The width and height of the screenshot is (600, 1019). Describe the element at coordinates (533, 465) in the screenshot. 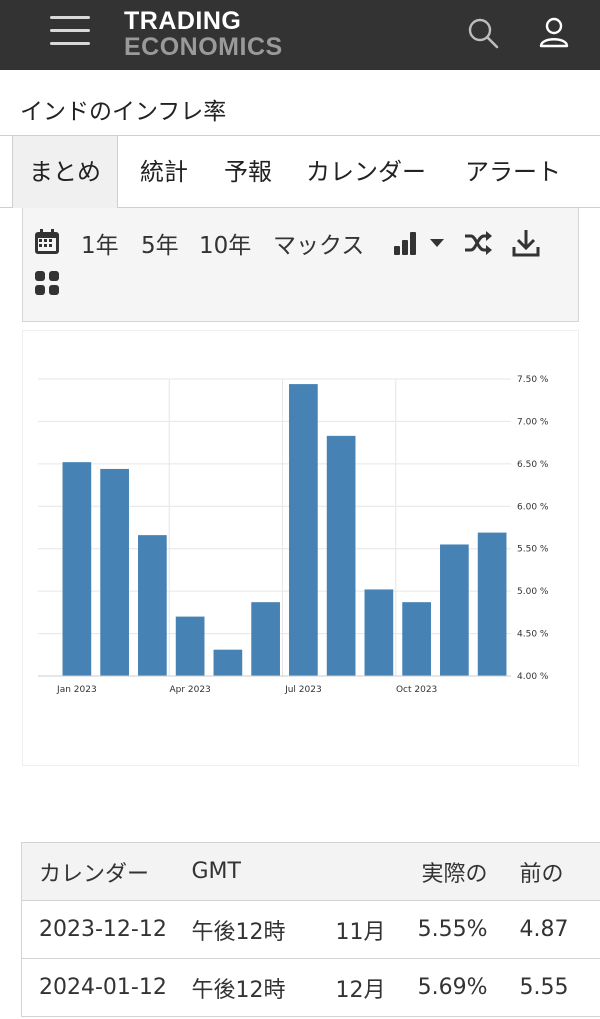

I see `y-tick-label: 6.50 %` at that location.